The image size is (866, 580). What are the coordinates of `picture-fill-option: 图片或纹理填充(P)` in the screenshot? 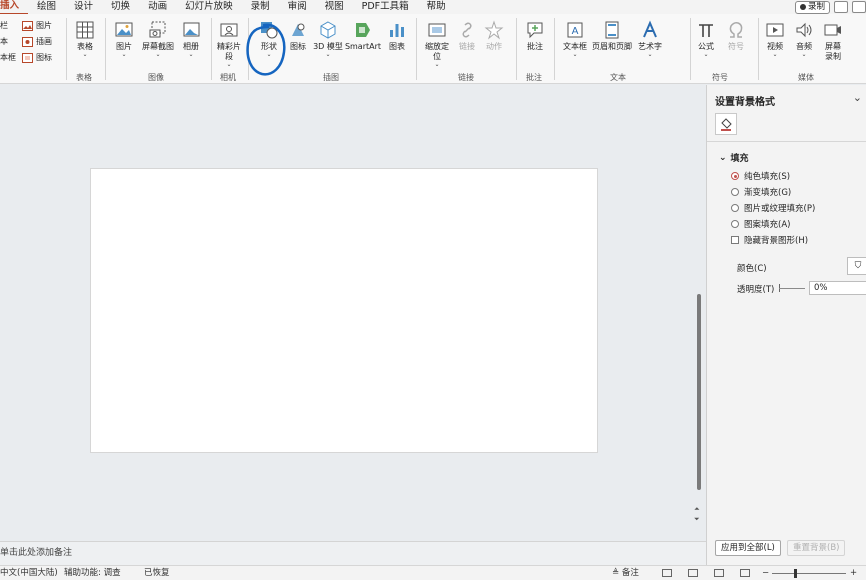 It's located at (773, 208).